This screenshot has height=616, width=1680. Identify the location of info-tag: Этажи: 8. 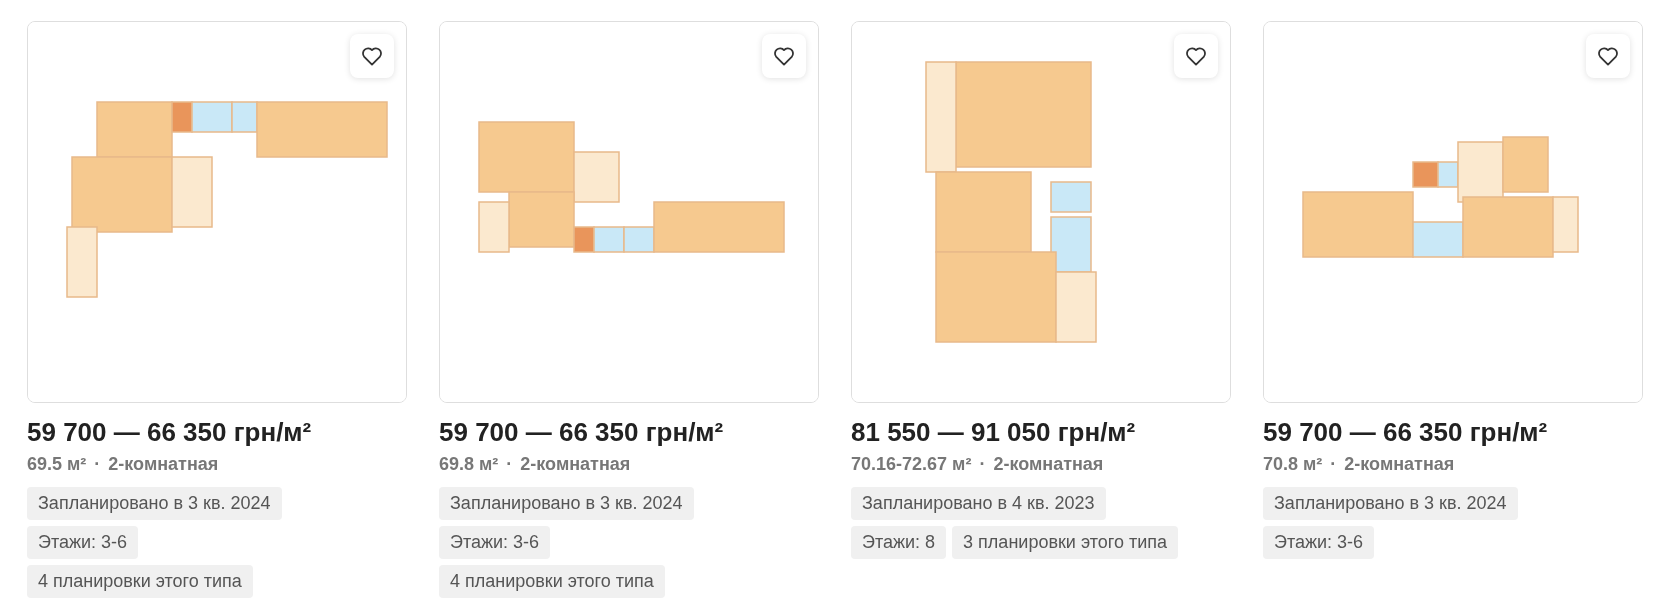
(899, 542).